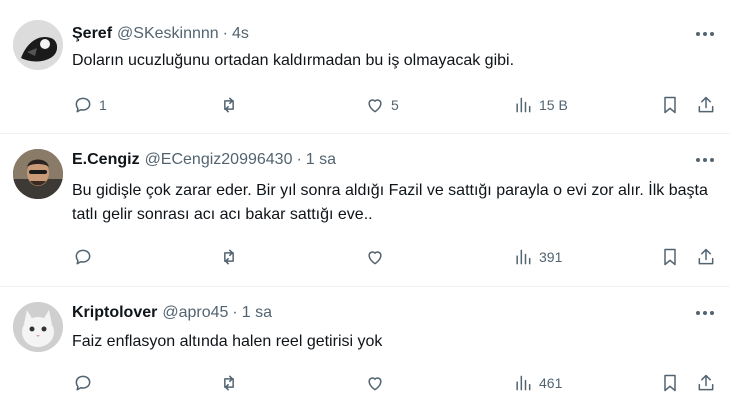  Describe the element at coordinates (103, 105) in the screenshot. I see `reply-count: 1` at that location.